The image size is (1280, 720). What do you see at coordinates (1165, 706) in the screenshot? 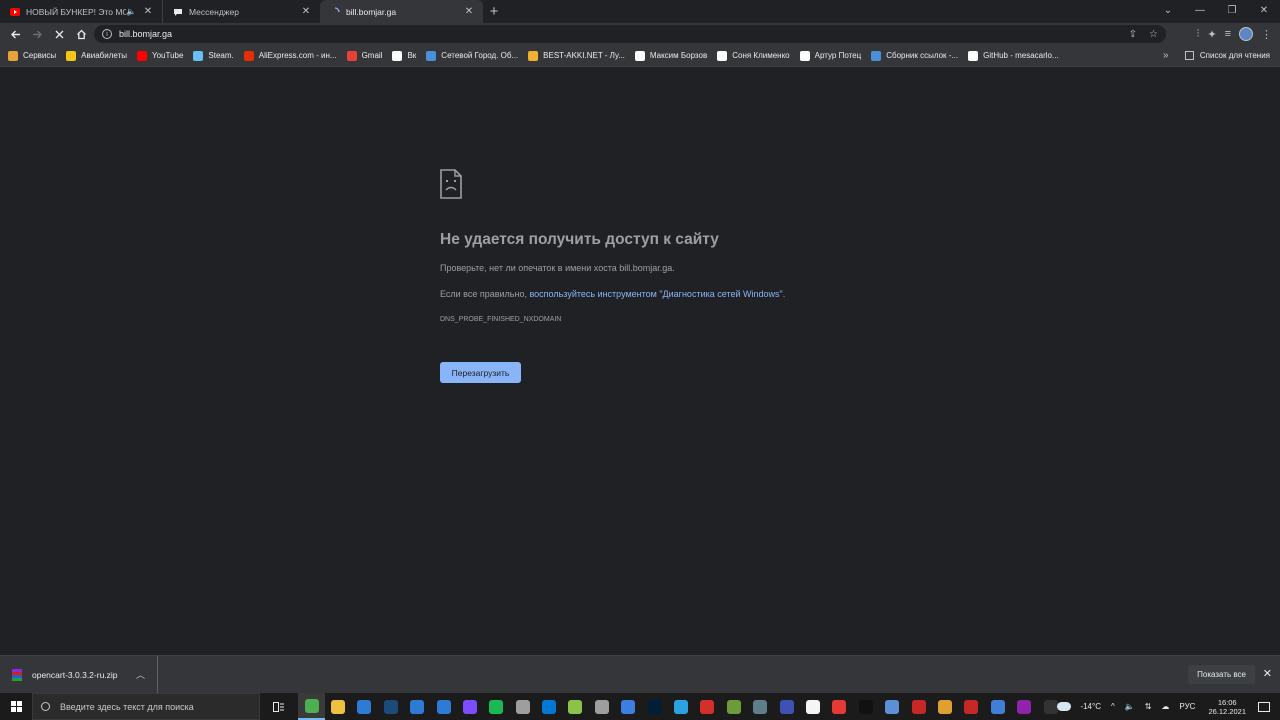
I see `onedrive-icon: ☁` at bounding box center [1165, 706].